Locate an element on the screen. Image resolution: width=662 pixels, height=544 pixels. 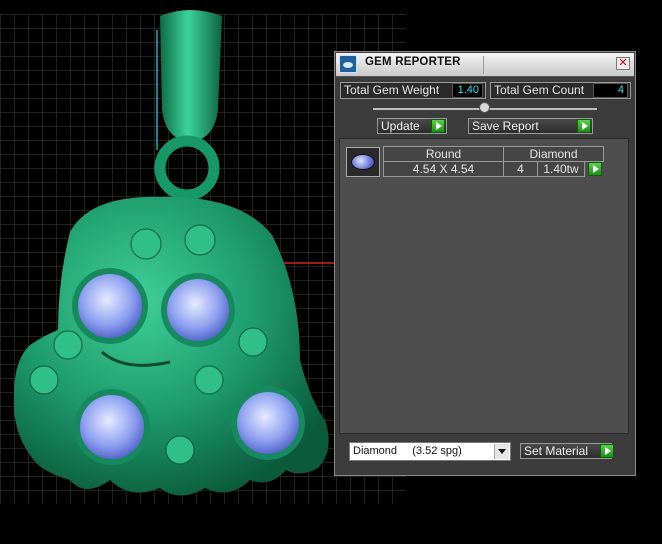
save-report-go-icon is located at coordinates (584, 126).